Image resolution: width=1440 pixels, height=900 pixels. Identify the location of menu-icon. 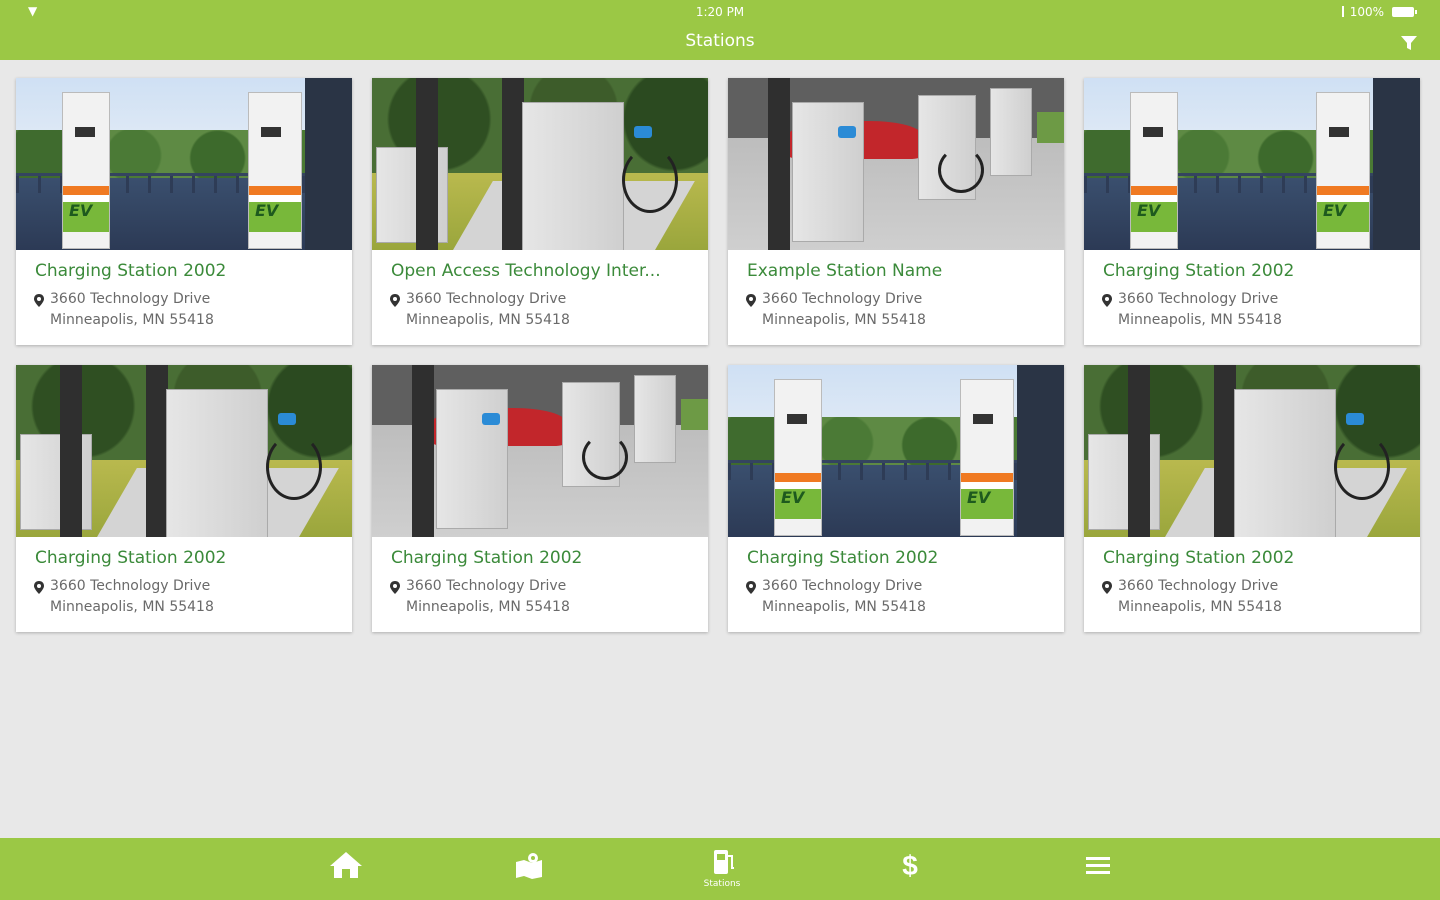
(1098, 865).